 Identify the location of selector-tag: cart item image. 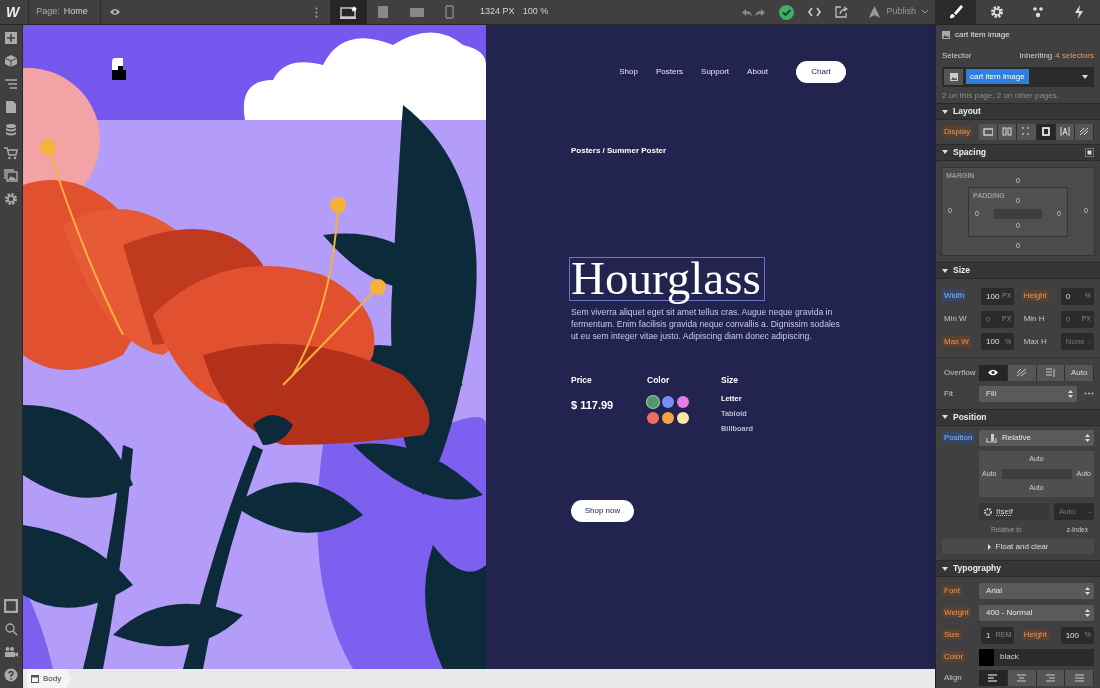
(997, 76).